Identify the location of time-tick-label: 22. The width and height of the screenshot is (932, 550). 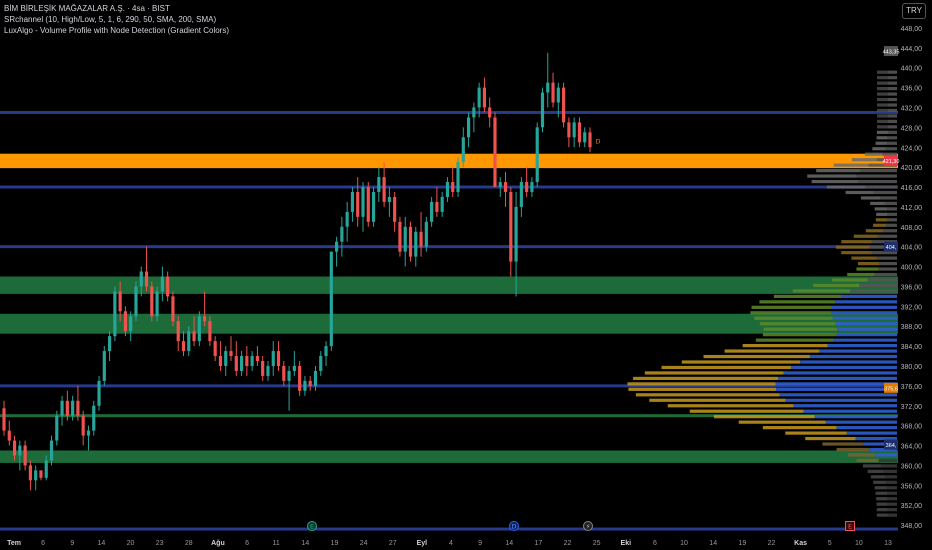
(568, 543).